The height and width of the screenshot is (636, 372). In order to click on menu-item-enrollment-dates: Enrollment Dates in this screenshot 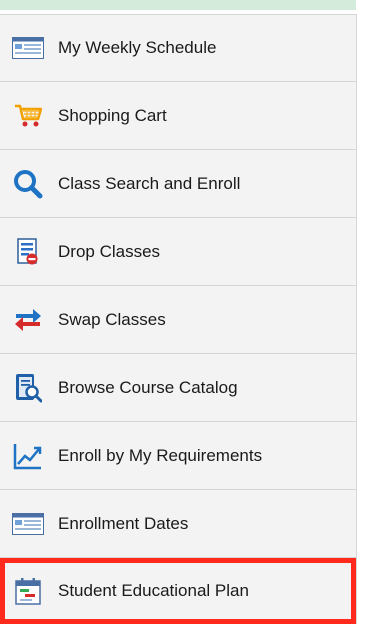, I will do `click(178, 524)`.